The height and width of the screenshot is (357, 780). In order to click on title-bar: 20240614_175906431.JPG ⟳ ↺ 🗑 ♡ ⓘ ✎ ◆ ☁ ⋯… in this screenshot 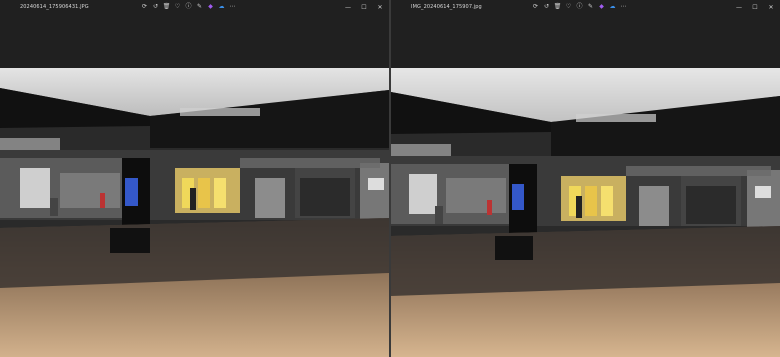, I will do `click(194, 7)`.